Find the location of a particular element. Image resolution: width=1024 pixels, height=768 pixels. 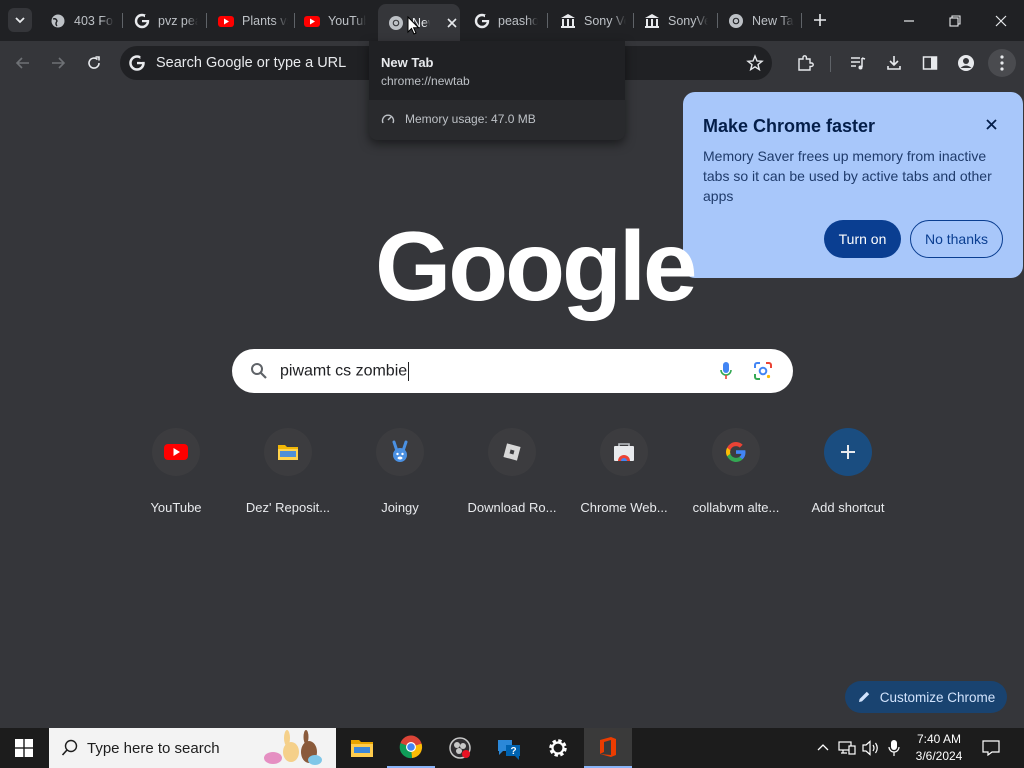

tab-youtube: YouTube is located at coordinates (332, 20).